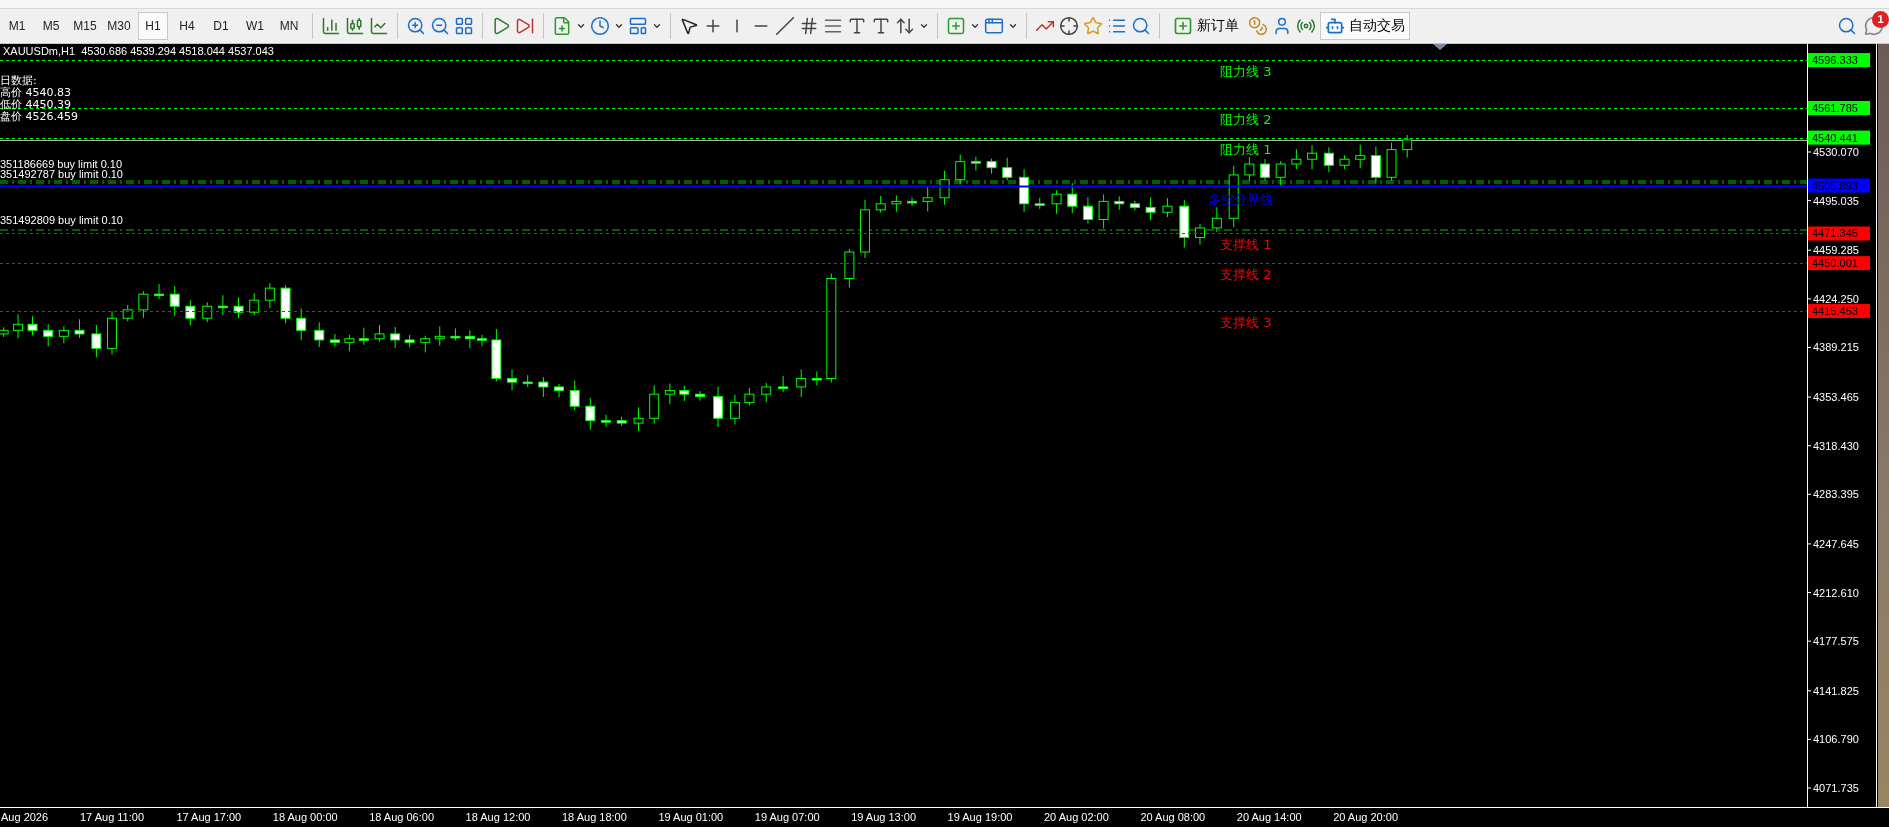  What do you see at coordinates (402, 817) in the screenshot?
I see `time-axis-label: 18 Aug 06:00` at bounding box center [402, 817].